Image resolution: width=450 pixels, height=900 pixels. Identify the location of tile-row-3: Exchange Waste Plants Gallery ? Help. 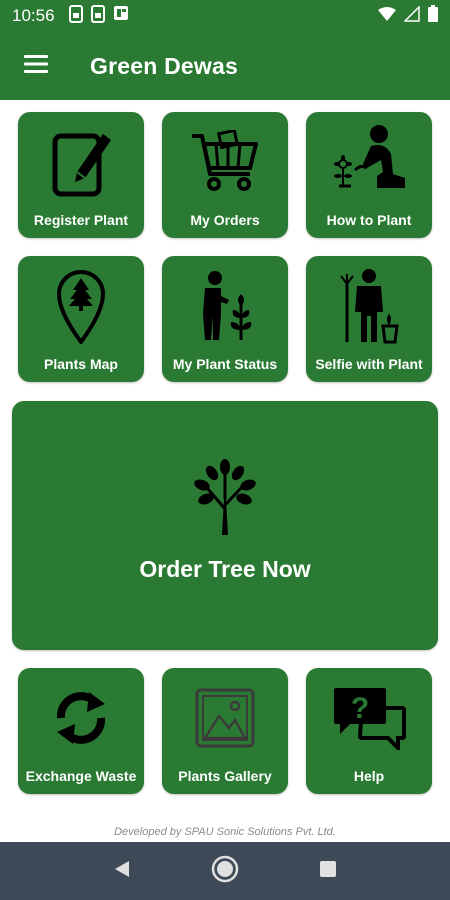
(225, 731).